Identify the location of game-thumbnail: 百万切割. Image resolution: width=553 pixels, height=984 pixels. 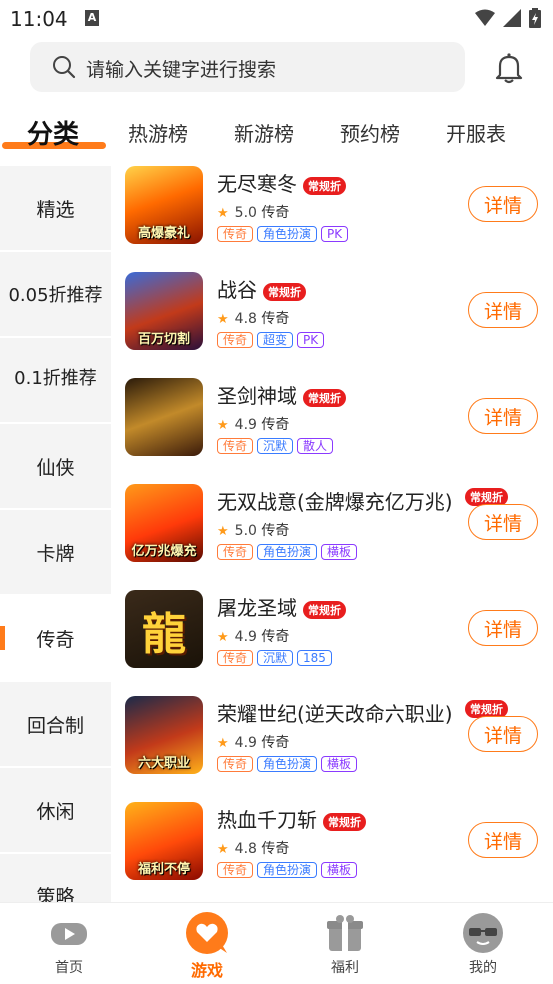
(164, 311).